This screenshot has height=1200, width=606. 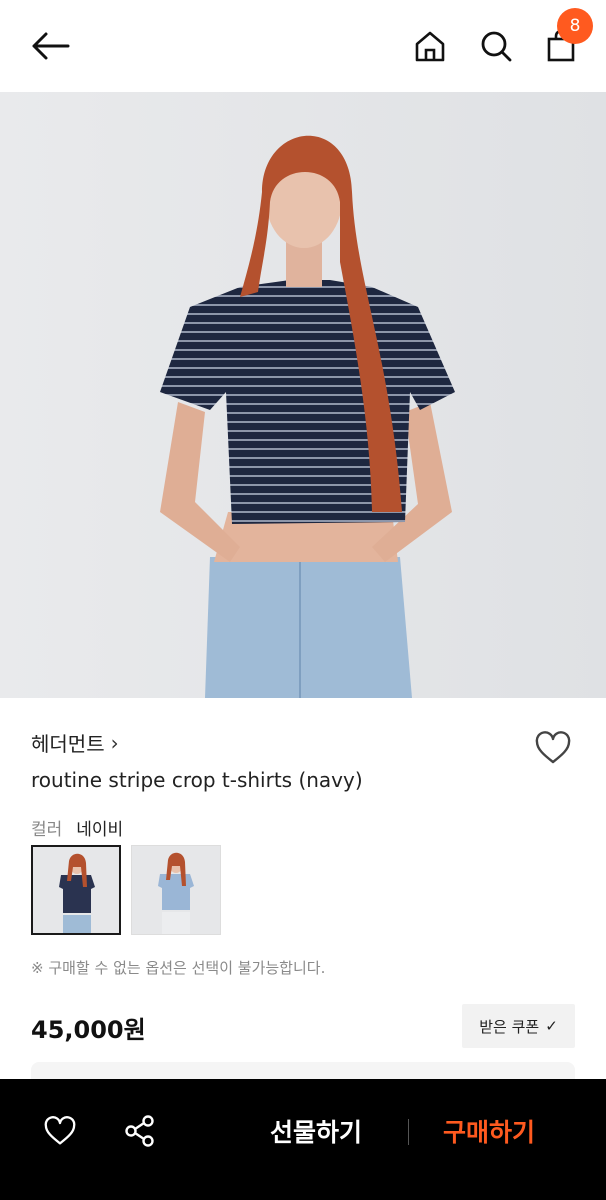 I want to click on bottom-wishlist-button, so click(x=60, y=1131).